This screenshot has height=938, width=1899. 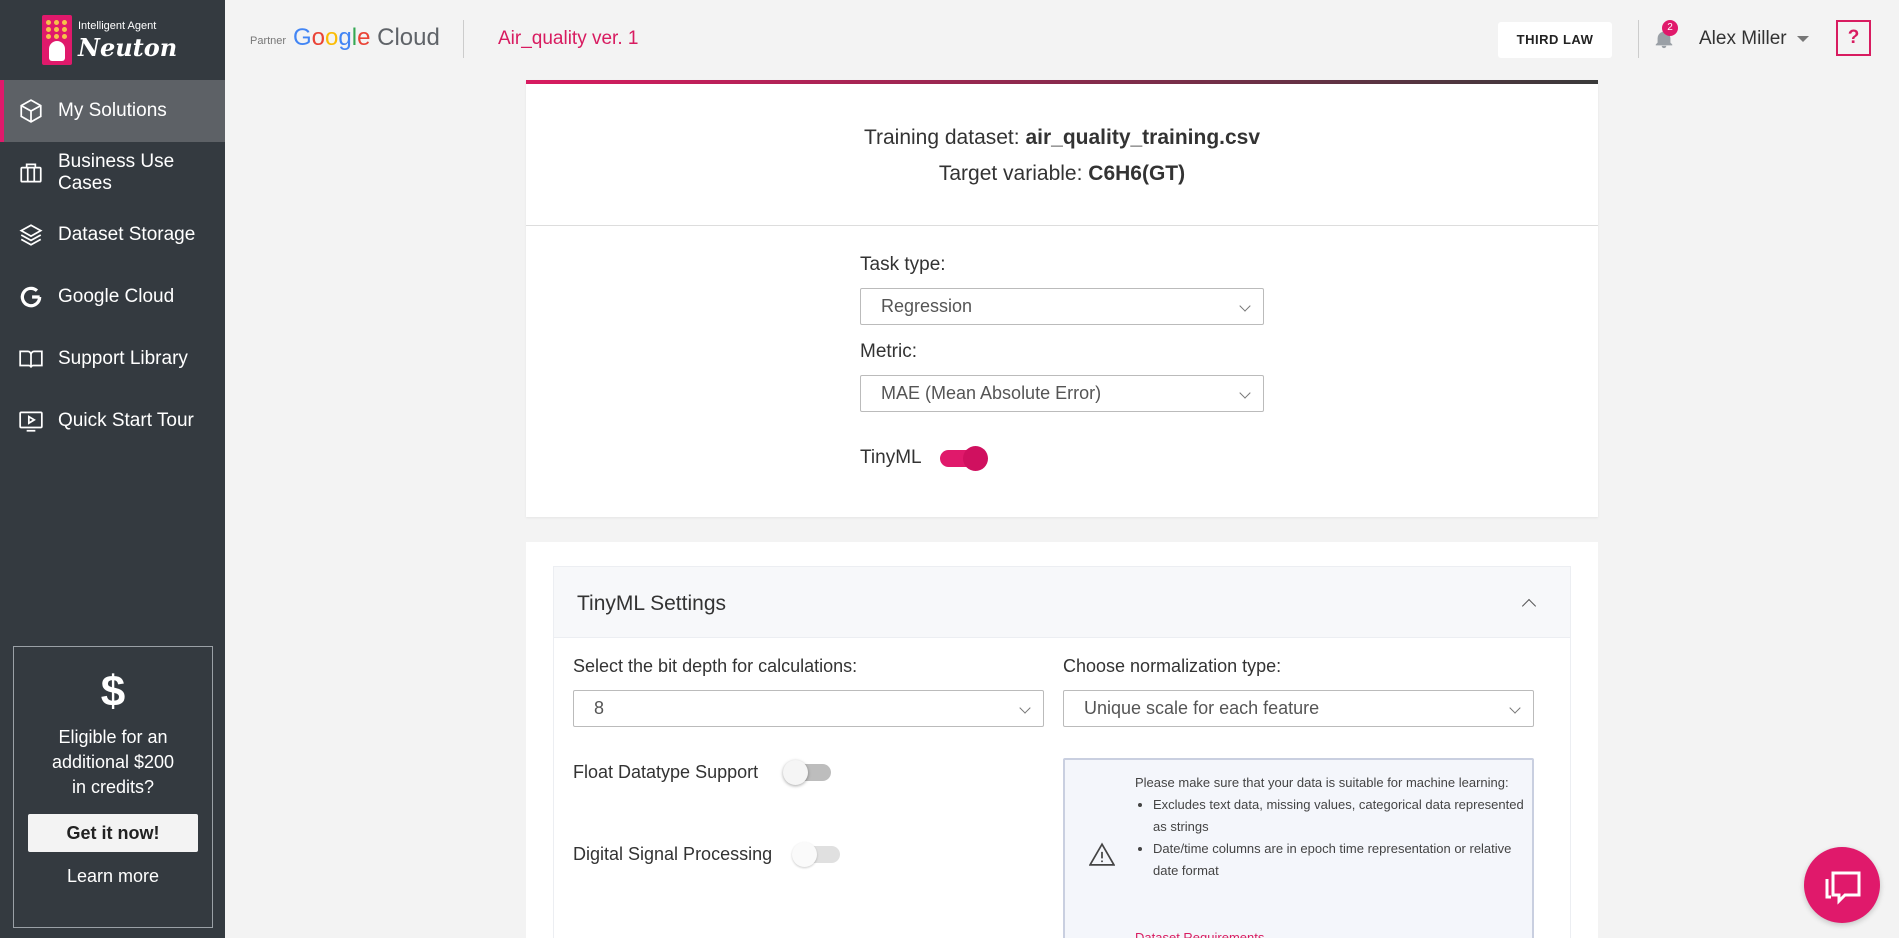 I want to click on chat-icon, so click(x=1843, y=888).